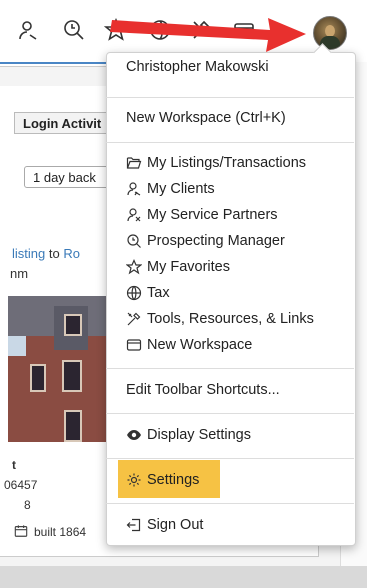 The height and width of the screenshot is (588, 367). I want to click on sign-out-icon, so click(134, 525).